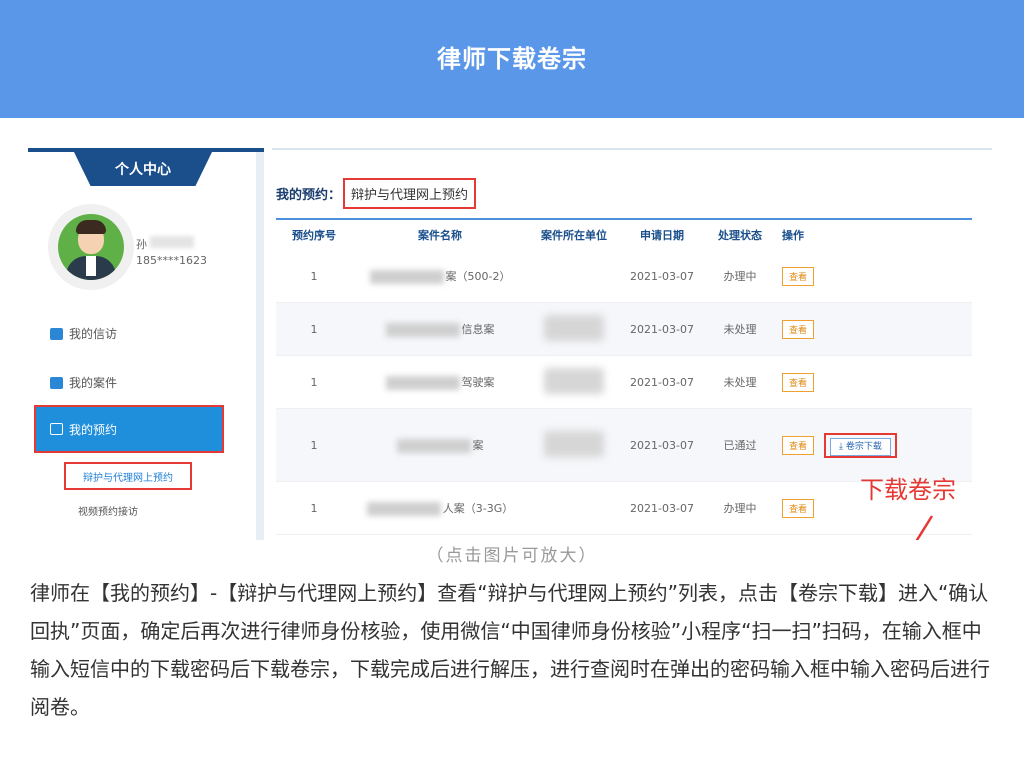  What do you see at coordinates (662, 235) in the screenshot?
I see `column-header: 申请日期` at bounding box center [662, 235].